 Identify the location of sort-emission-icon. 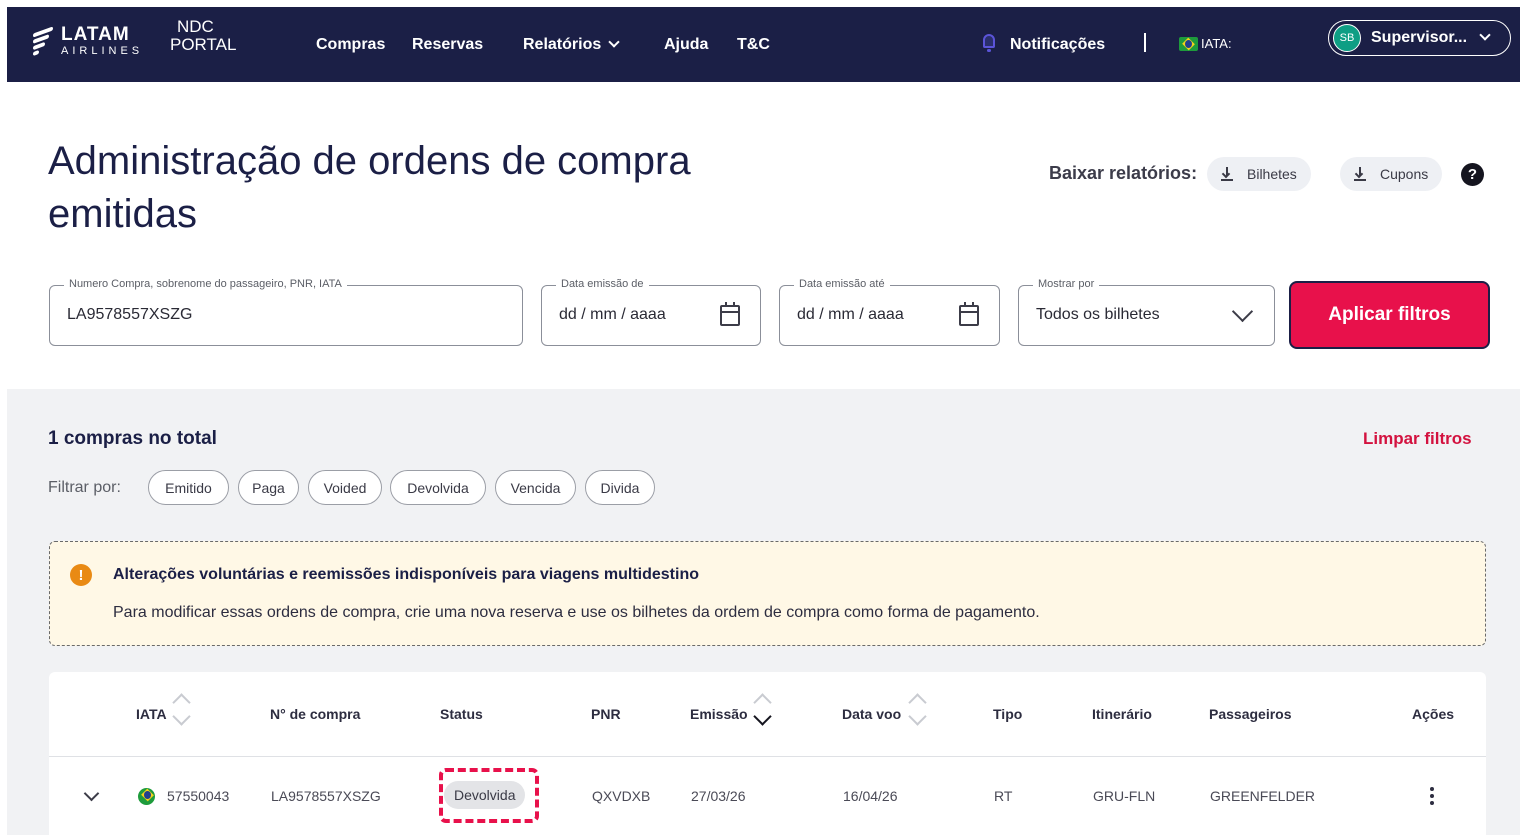
(763, 712).